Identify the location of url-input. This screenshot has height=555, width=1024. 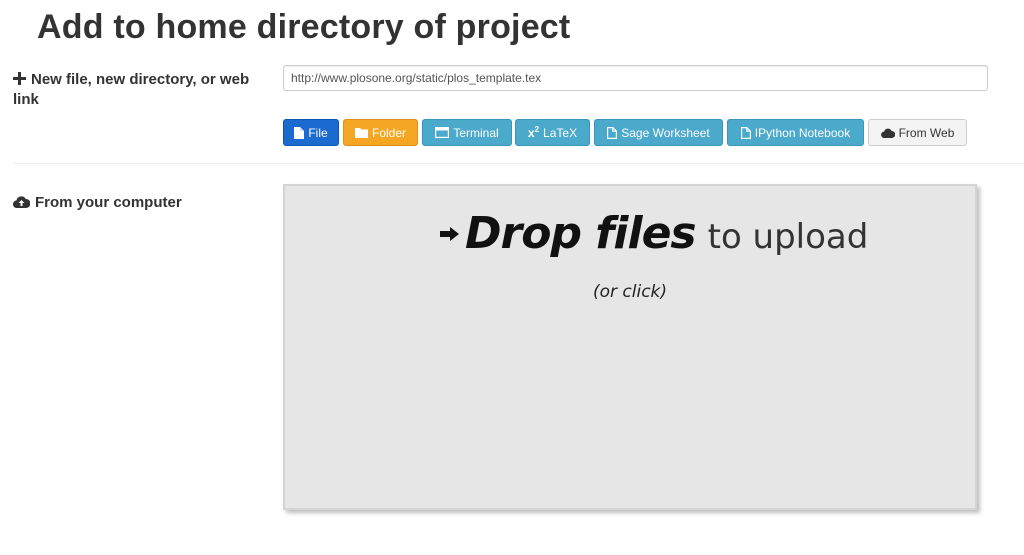
(635, 78).